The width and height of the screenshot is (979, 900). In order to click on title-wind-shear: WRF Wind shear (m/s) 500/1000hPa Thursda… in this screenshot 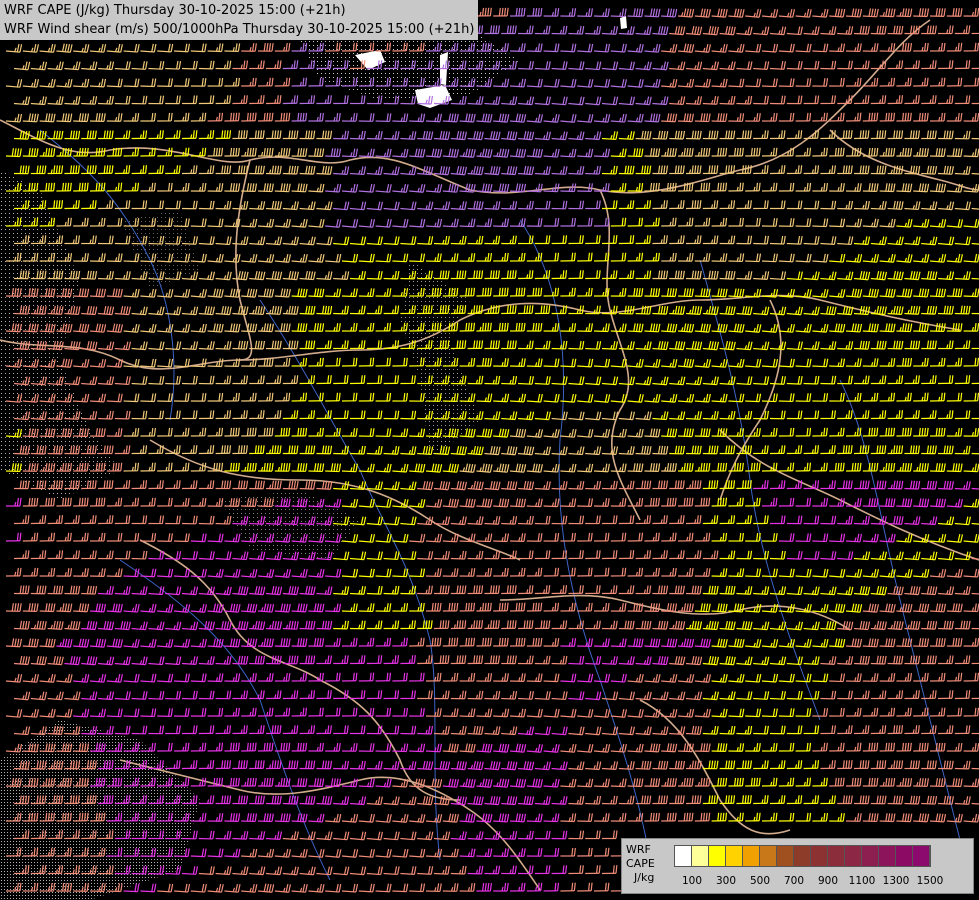, I will do `click(239, 29)`.